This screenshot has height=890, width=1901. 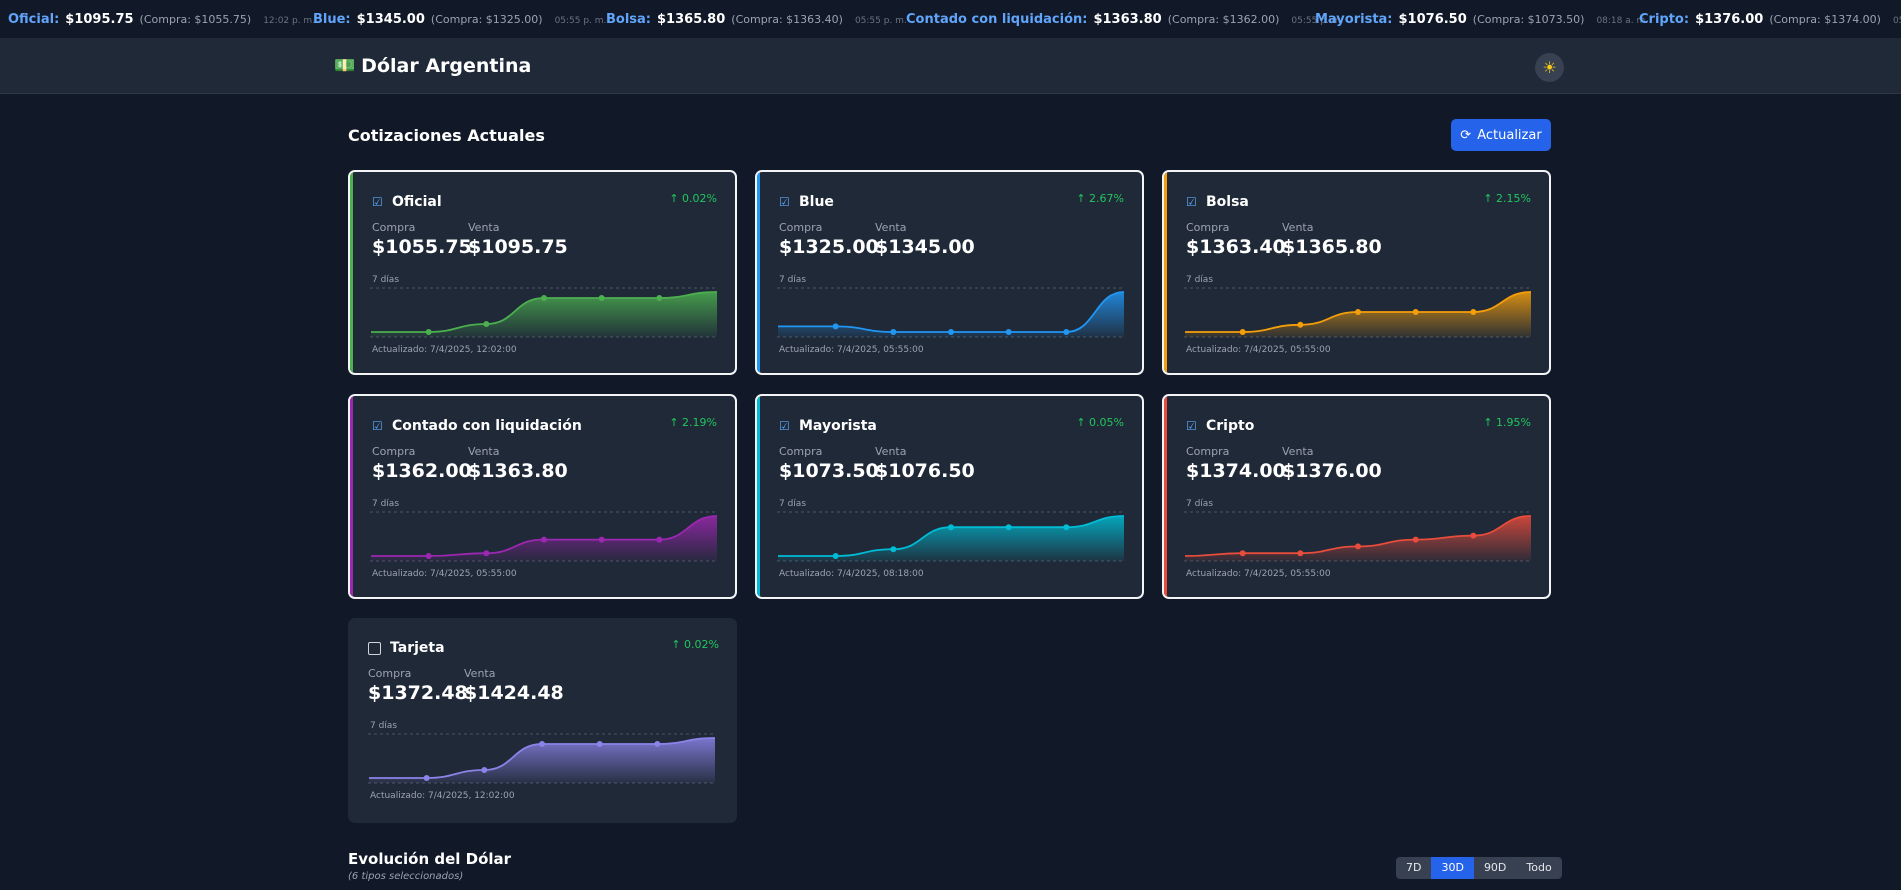 What do you see at coordinates (417, 202) in the screenshot?
I see `card-title: Oficial` at bounding box center [417, 202].